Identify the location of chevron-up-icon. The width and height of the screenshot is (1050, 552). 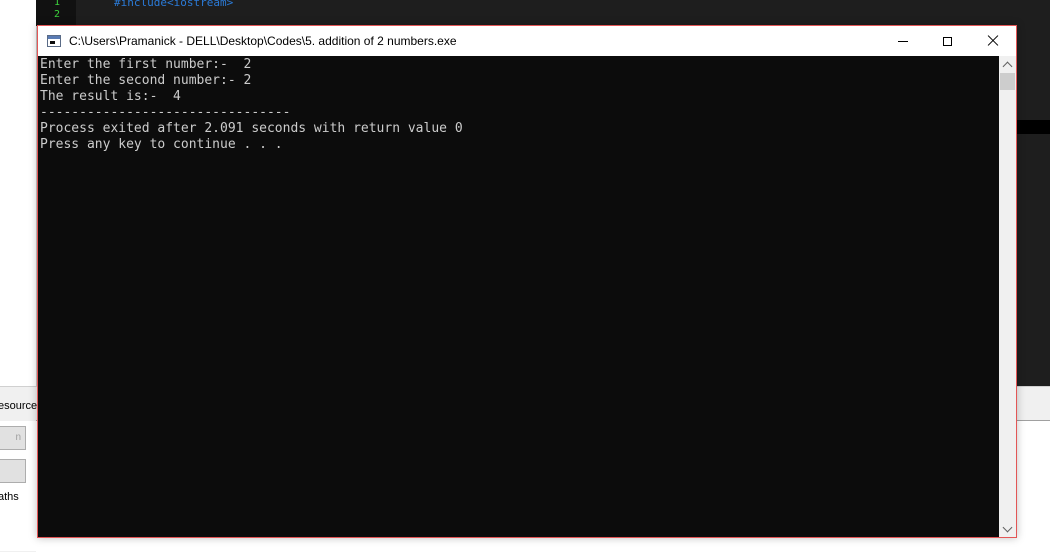
(1007, 66).